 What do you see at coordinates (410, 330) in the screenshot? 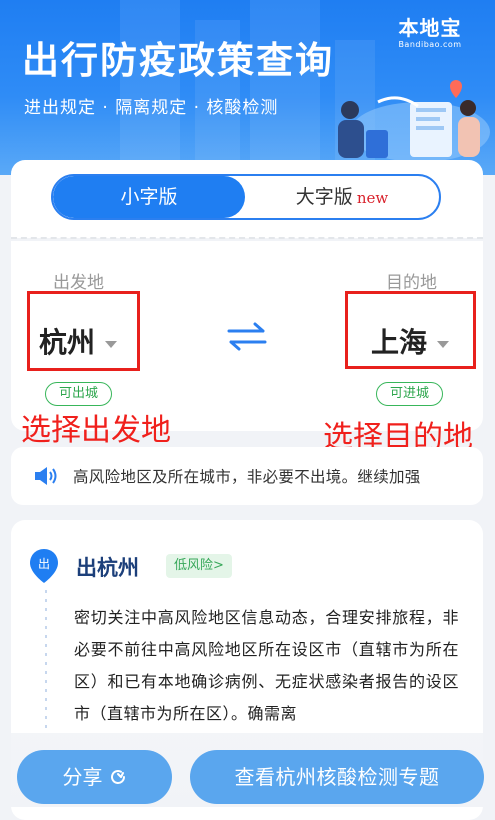
I see `destination-highlight-box` at bounding box center [410, 330].